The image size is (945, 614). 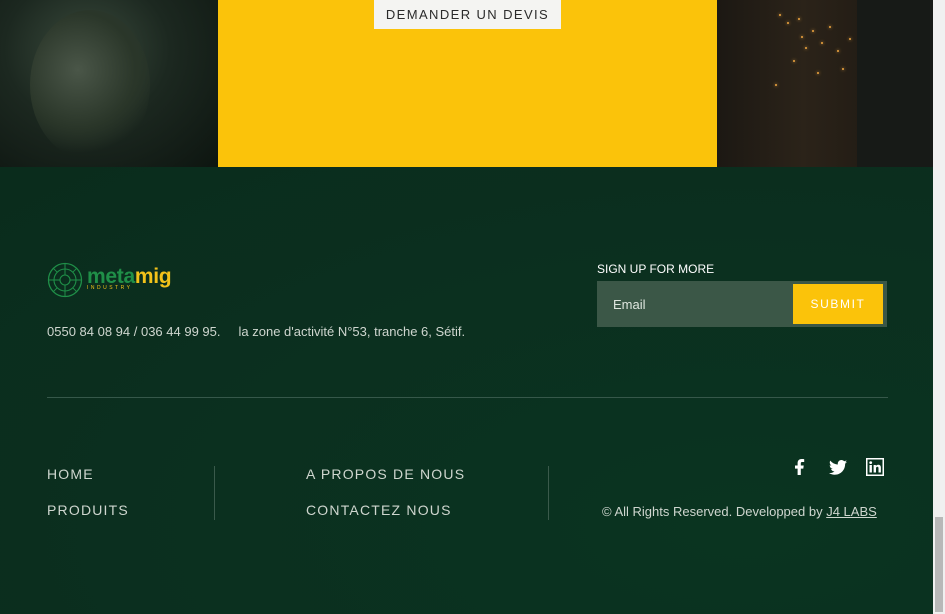 I want to click on submit-button: SUBMIT, so click(x=838, y=304).